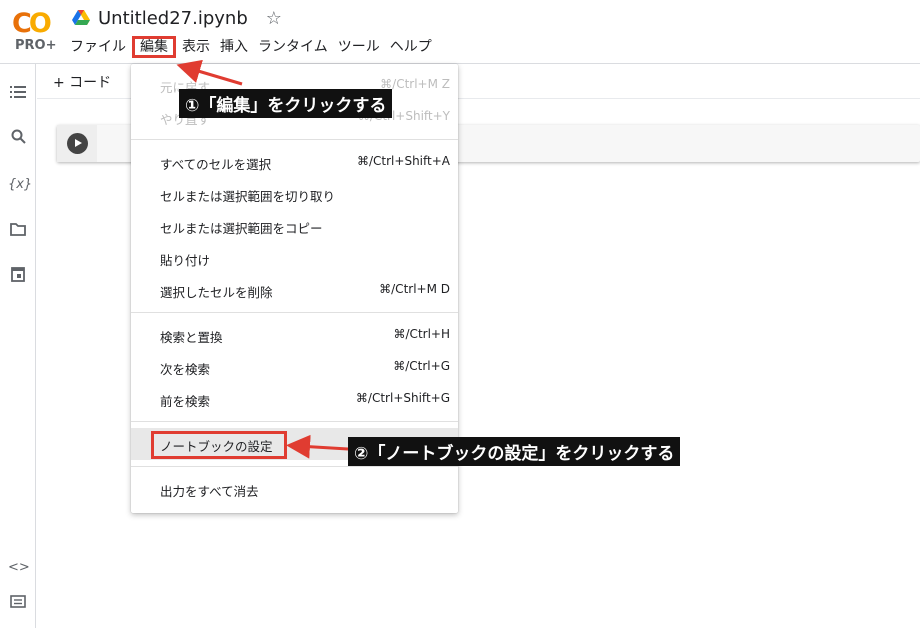 The height and width of the screenshot is (628, 920). I want to click on edit-menu-item: セルまたは選択範囲をコピー, so click(294, 226).